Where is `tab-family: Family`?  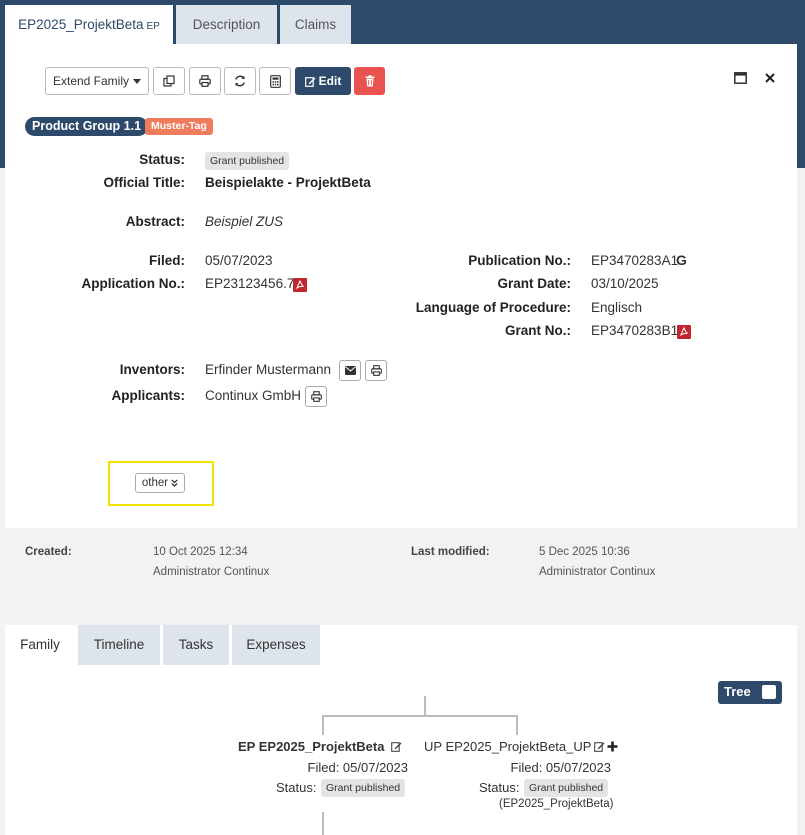
tab-family: Family is located at coordinates (40, 645).